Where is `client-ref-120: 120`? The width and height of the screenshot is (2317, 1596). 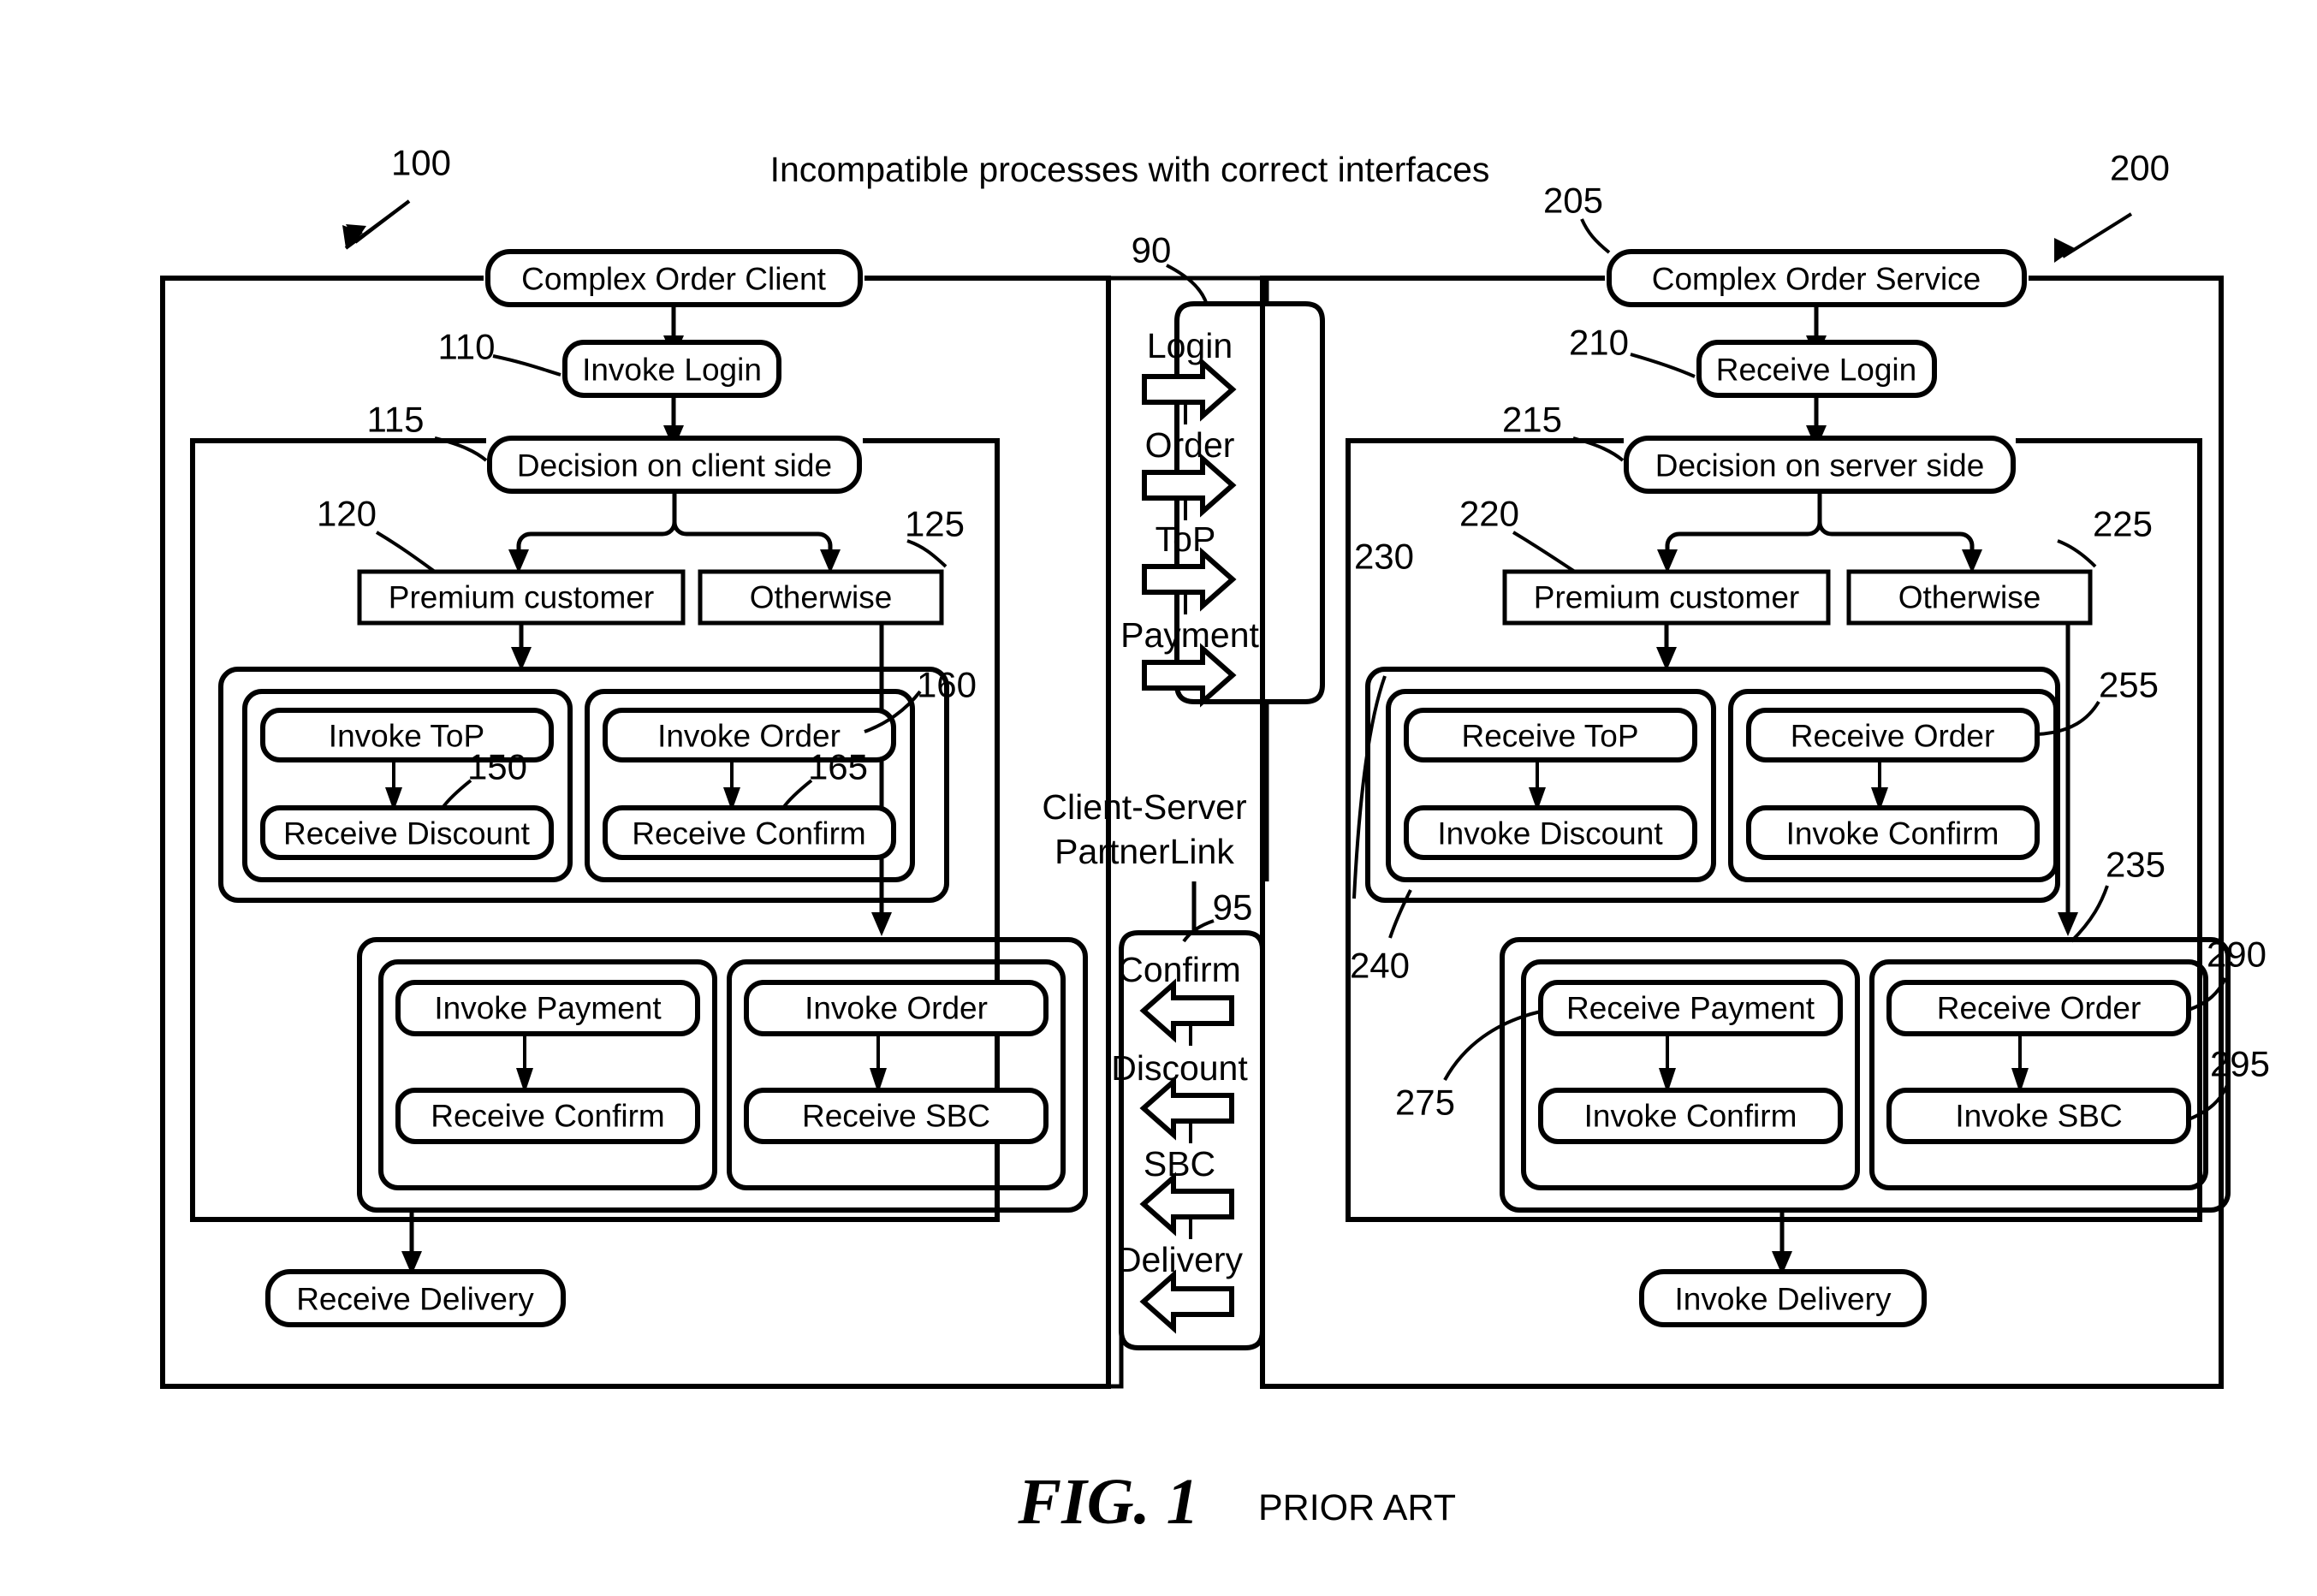 client-ref-120: 120 is located at coordinates (347, 514).